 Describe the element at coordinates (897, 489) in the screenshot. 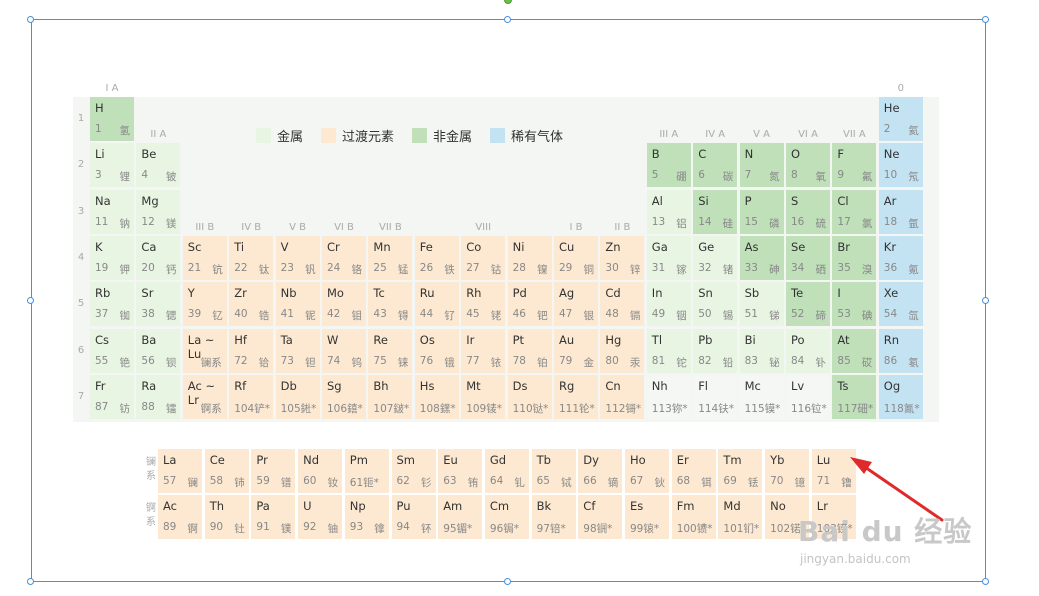

I see `red-arrow-annotation` at that location.